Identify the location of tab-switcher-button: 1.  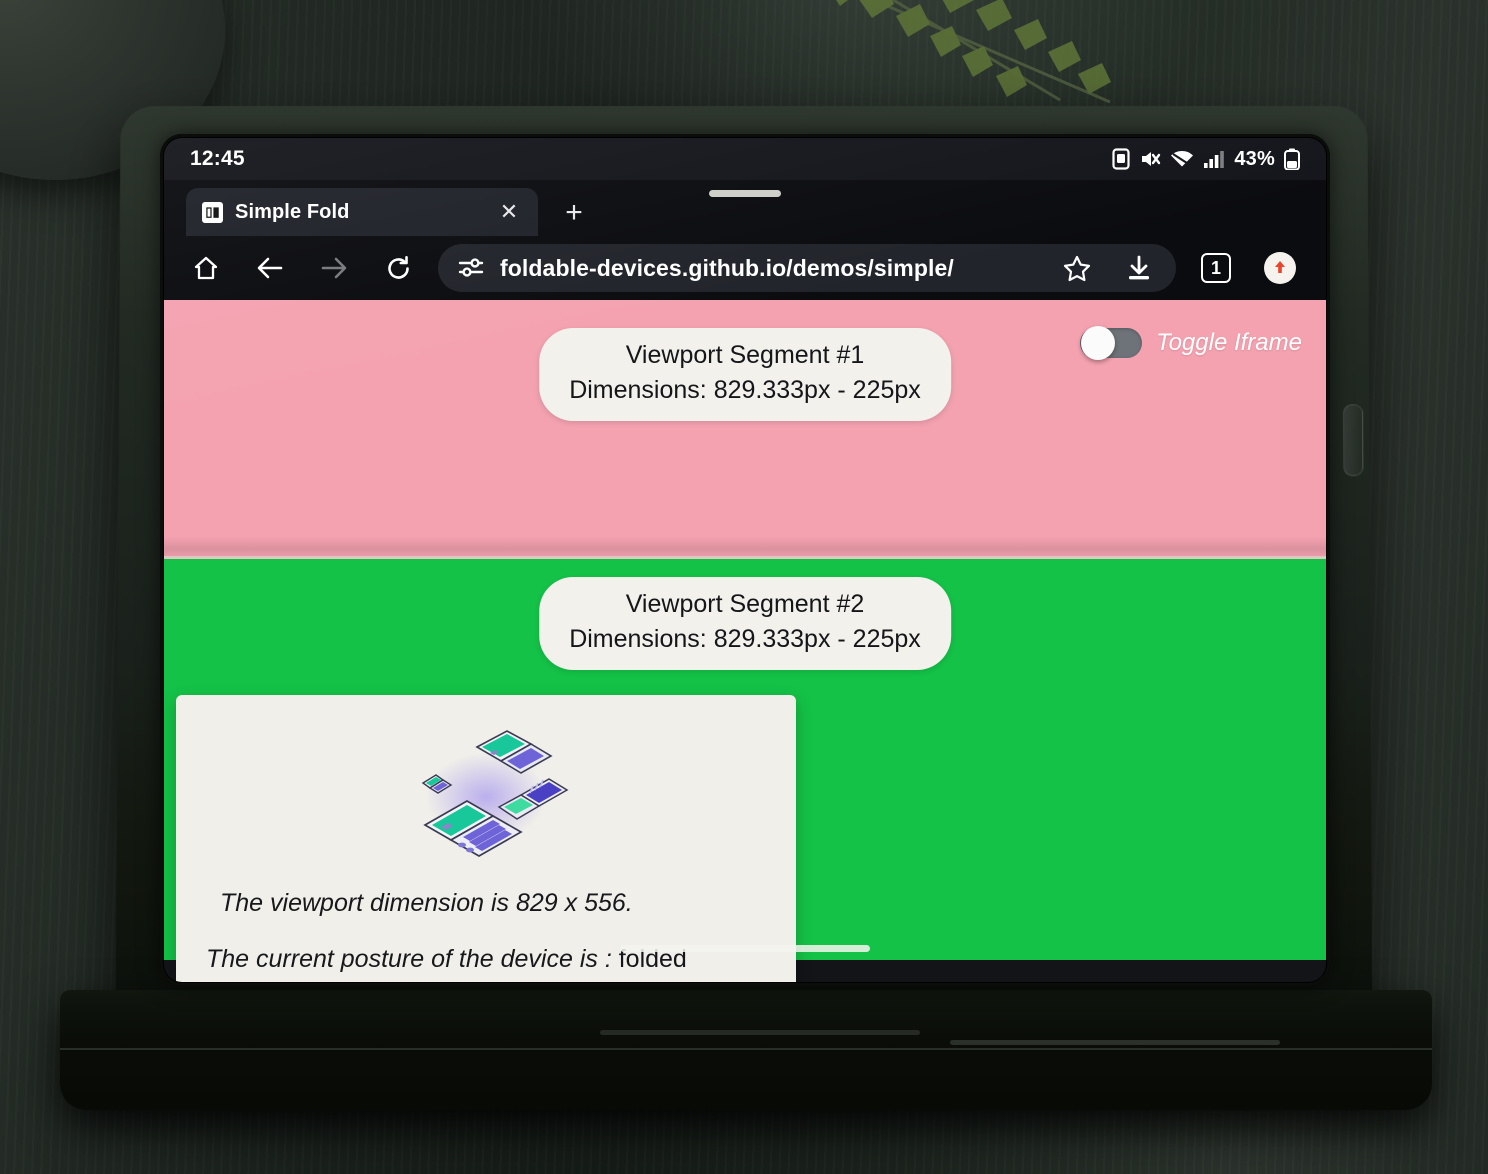
(1216, 268).